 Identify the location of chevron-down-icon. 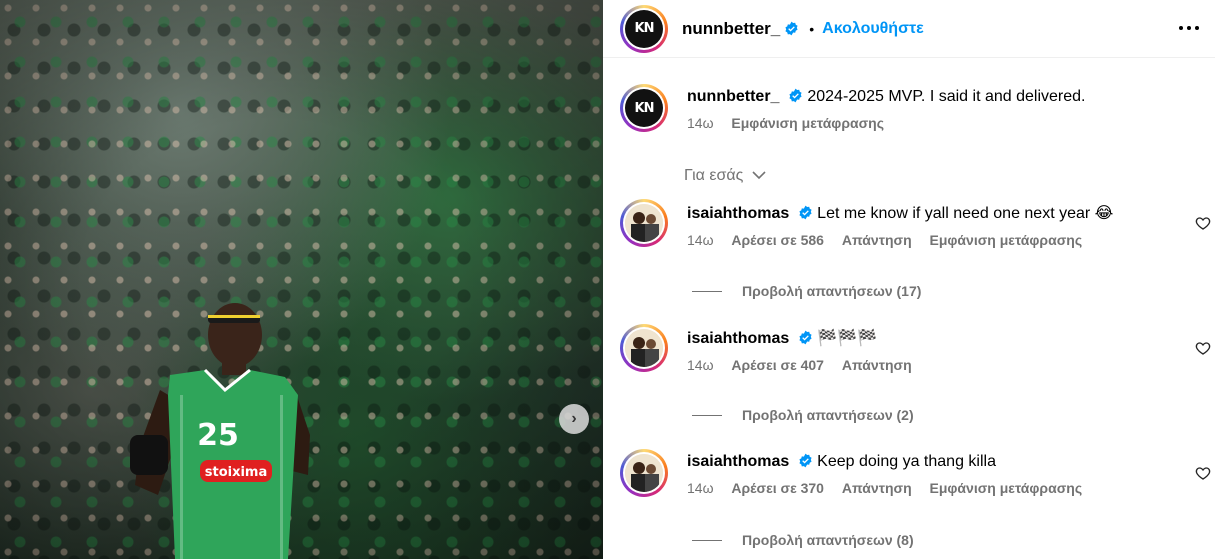
(759, 175).